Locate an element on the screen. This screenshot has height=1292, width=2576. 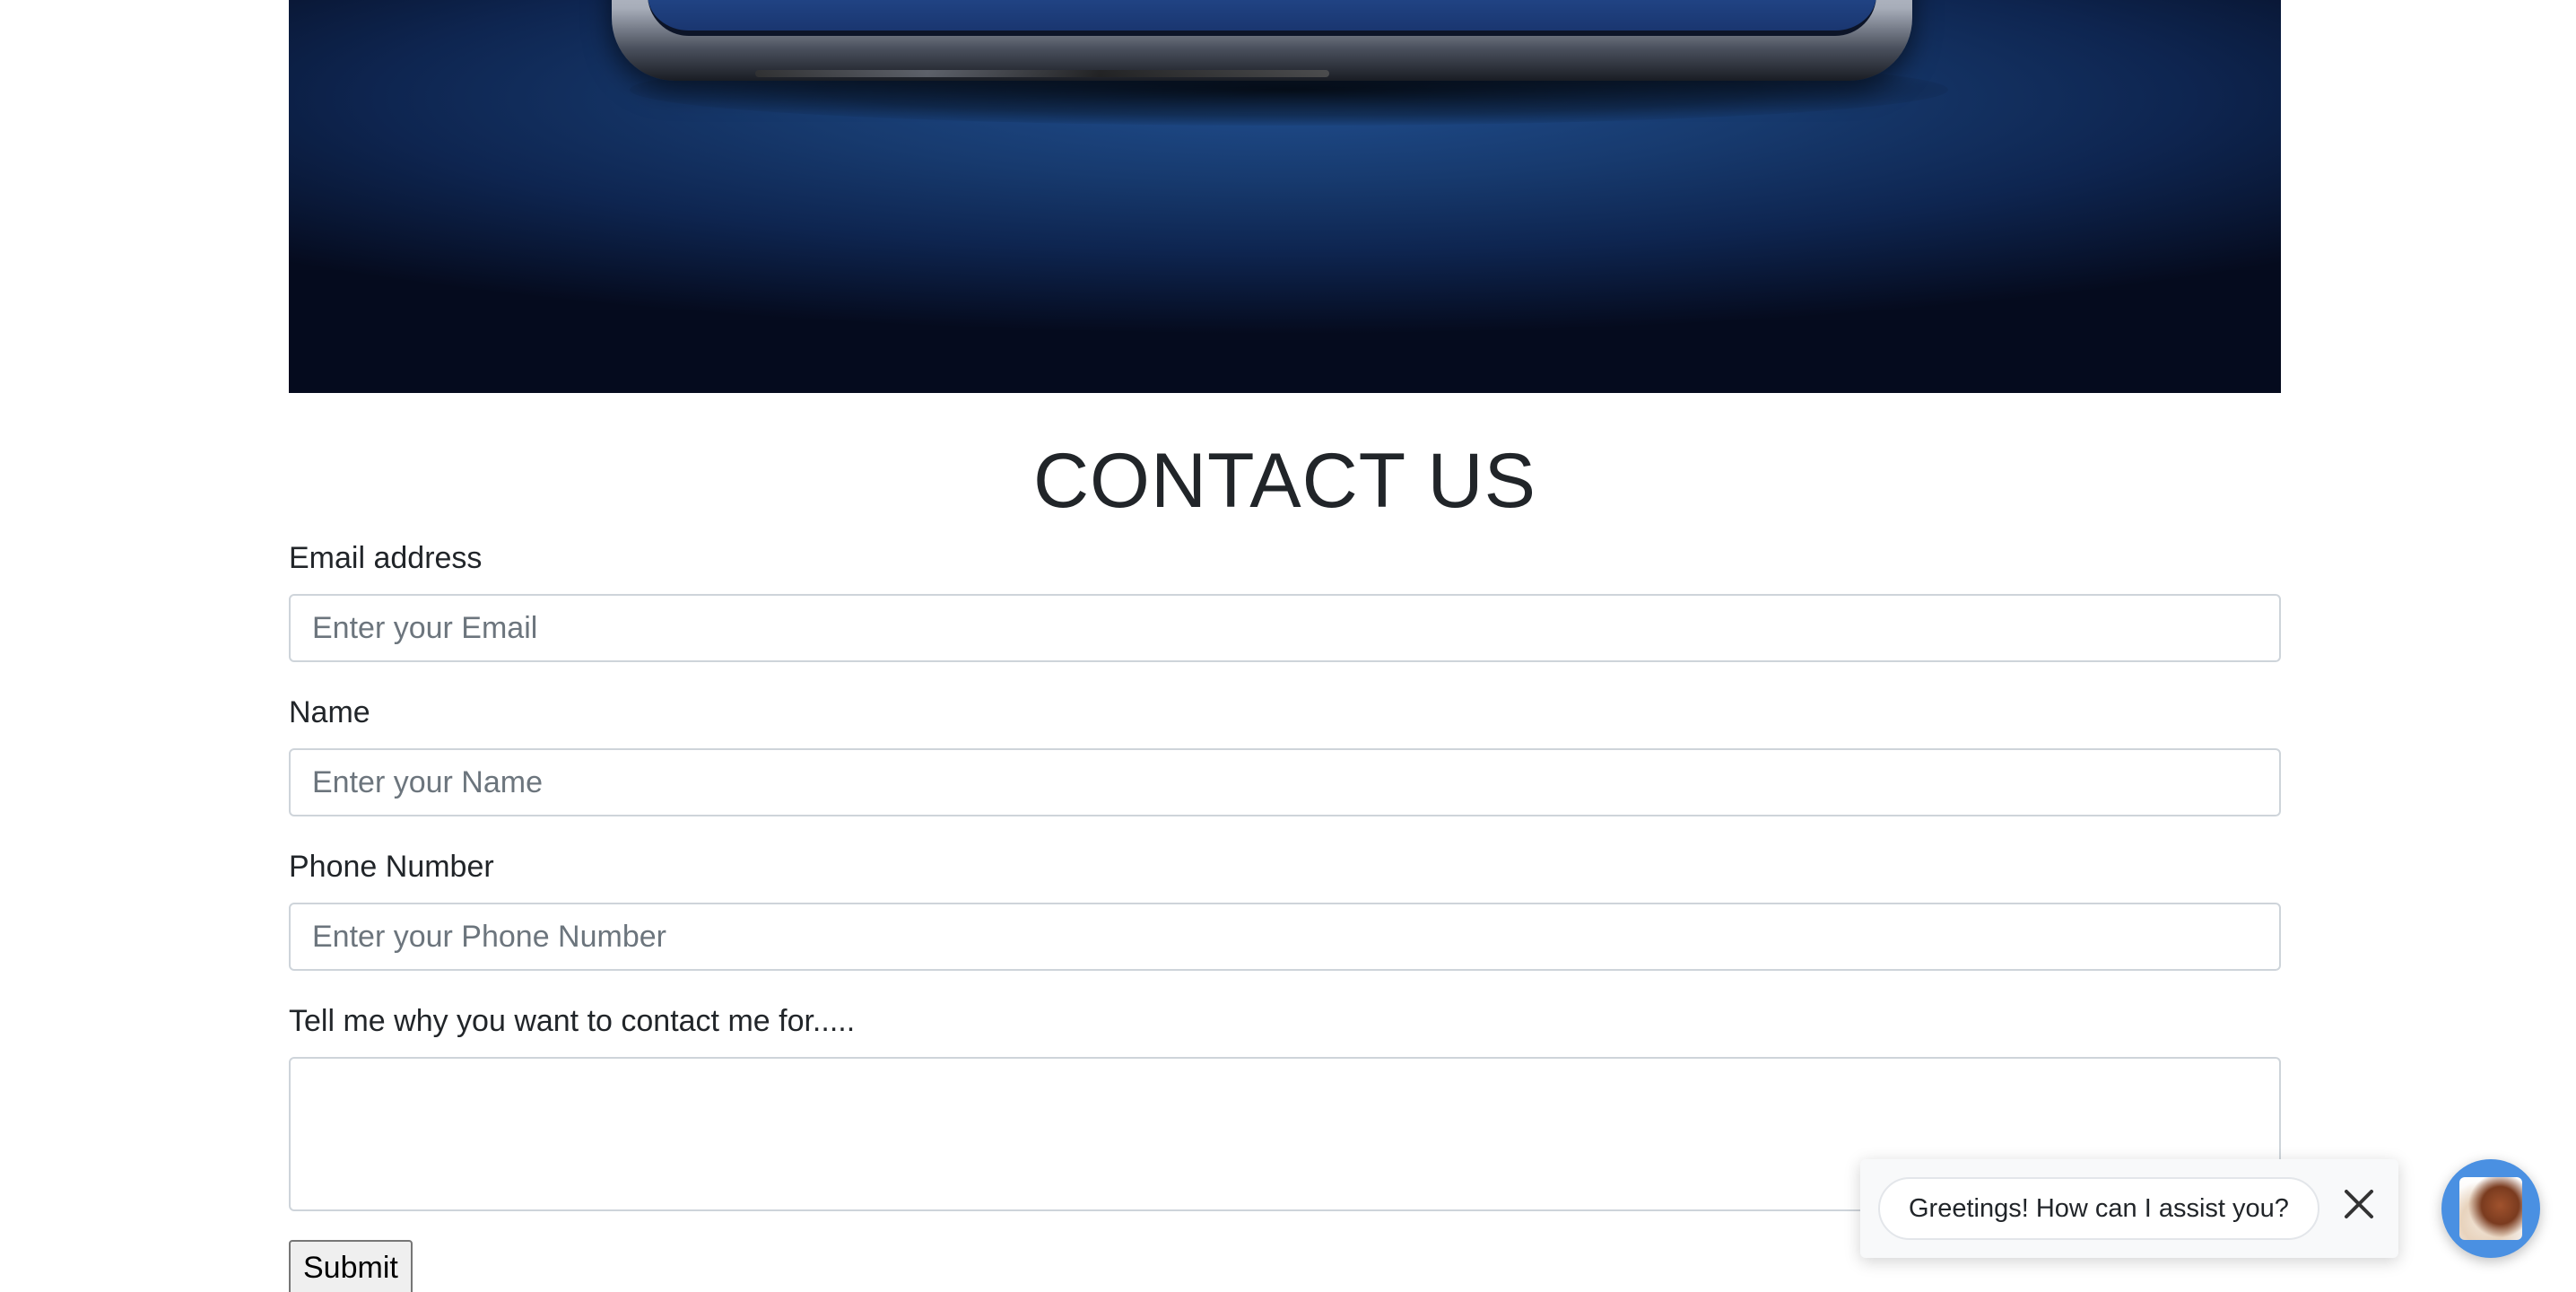
page-title: CONTACT US is located at coordinates (1284, 481).